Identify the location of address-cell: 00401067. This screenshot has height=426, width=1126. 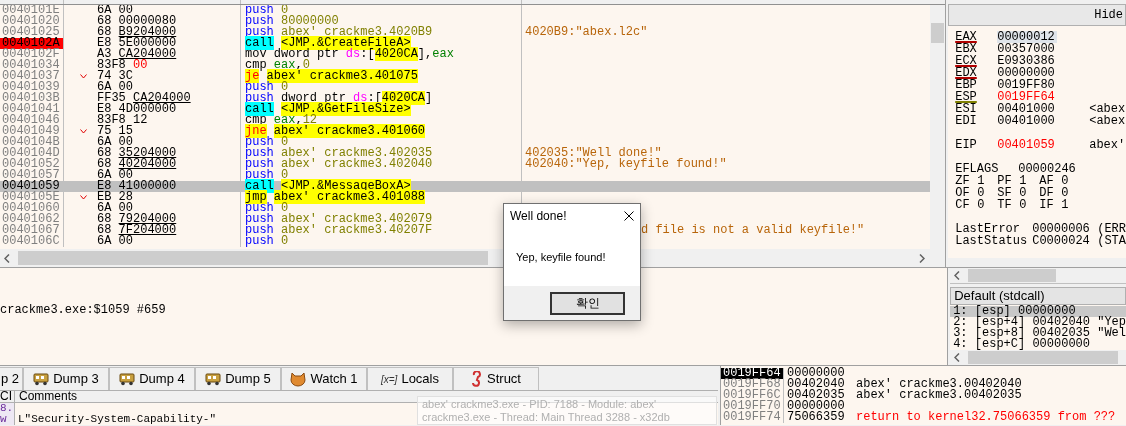
(32, 230).